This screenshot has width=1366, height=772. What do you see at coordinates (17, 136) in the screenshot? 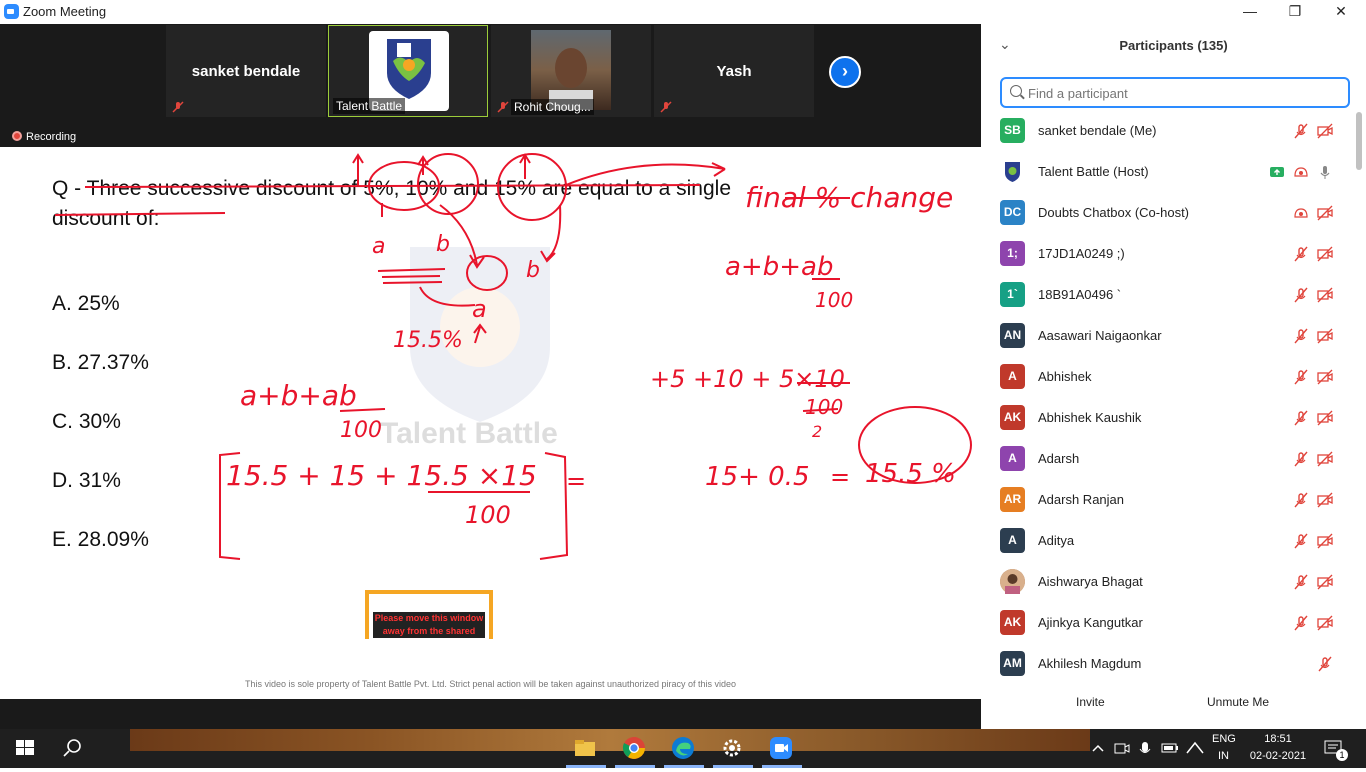
I see `record-dot-icon` at bounding box center [17, 136].